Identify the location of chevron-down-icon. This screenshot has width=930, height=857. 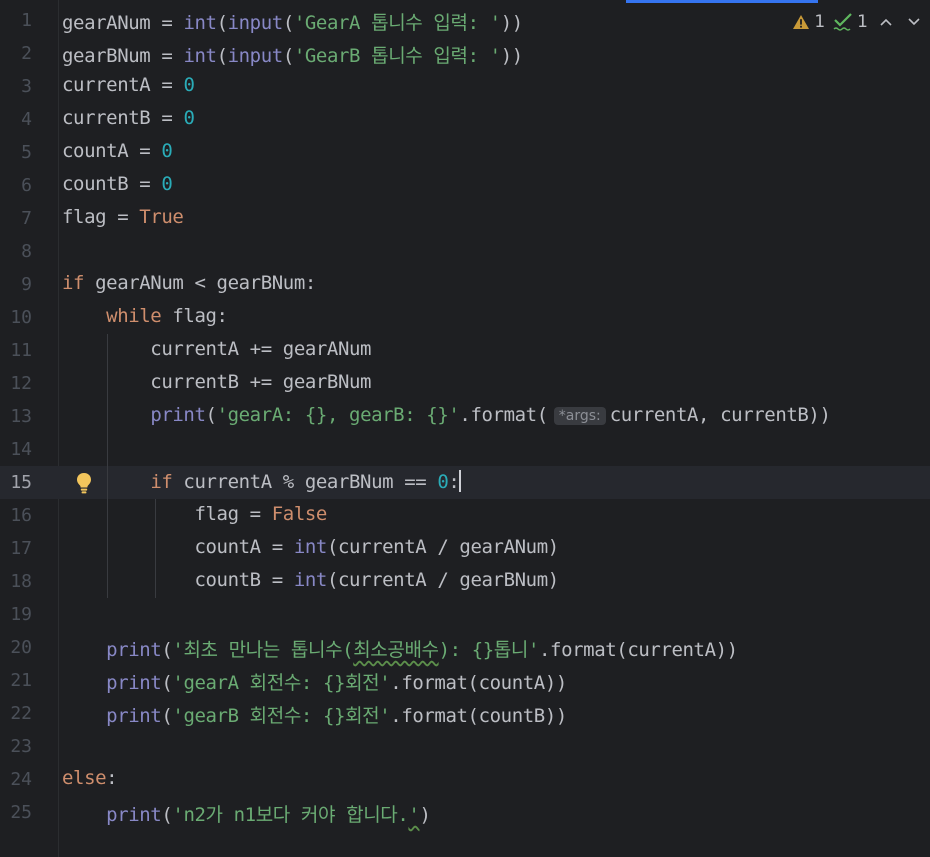
(914, 22).